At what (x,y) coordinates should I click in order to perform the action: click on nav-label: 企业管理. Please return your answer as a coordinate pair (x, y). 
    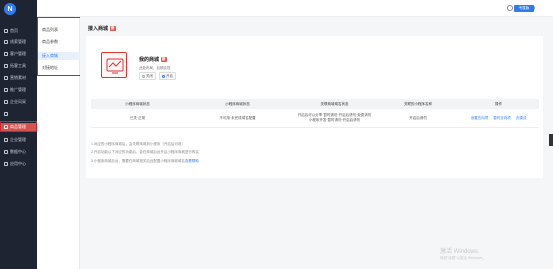
    Looking at the image, I should click on (18, 139).